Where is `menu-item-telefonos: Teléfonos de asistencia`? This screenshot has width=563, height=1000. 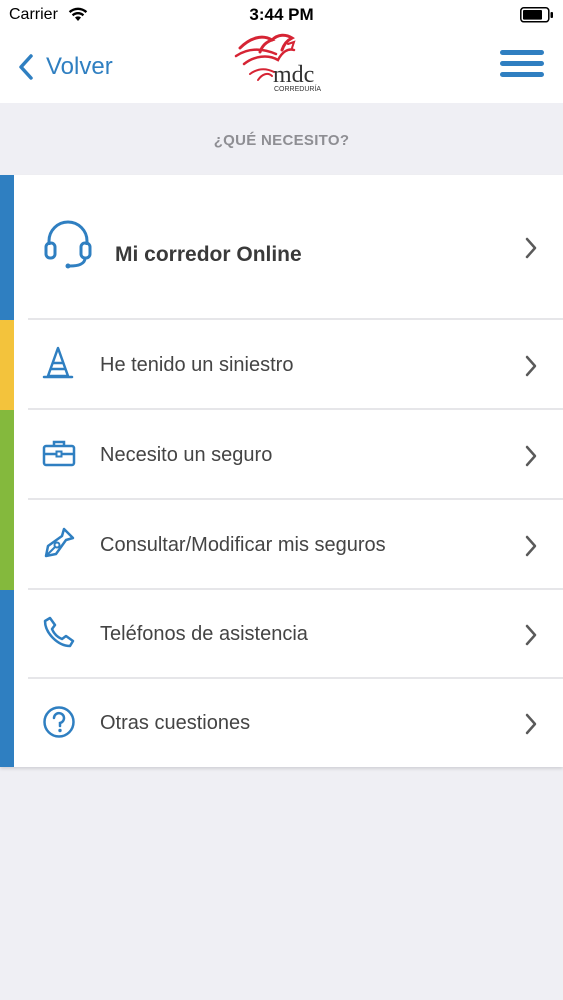
menu-item-telefonos: Teléfonos de asistencia is located at coordinates (295, 634).